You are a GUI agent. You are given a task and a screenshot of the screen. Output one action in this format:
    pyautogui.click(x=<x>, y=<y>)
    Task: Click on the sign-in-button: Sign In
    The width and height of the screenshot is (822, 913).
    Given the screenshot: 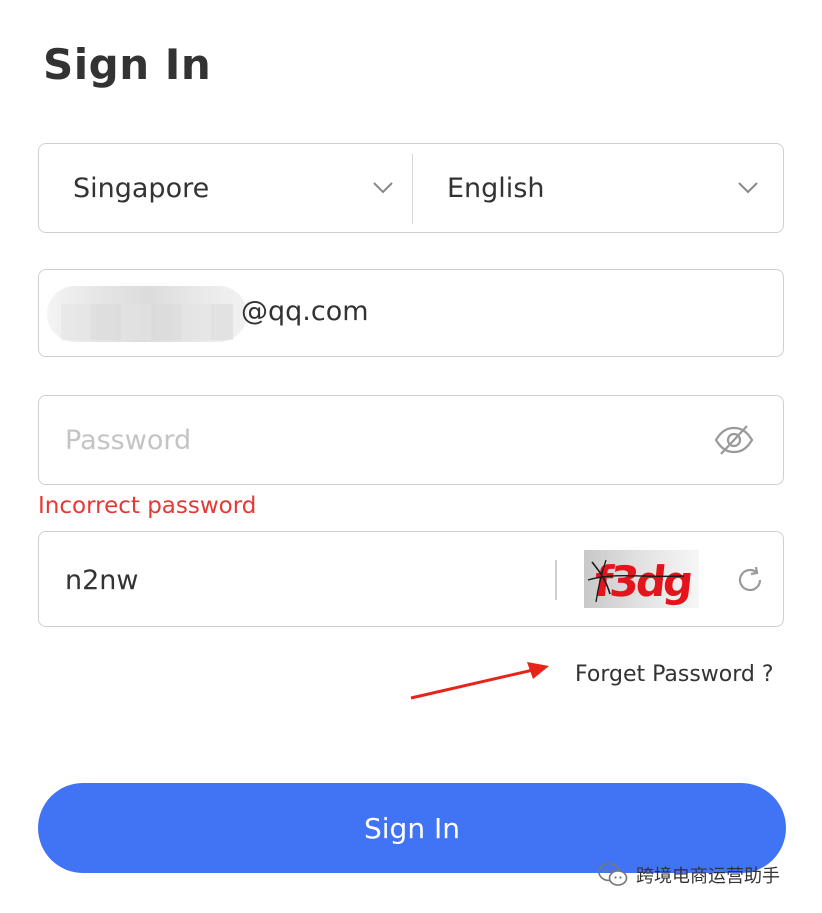 What is the action you would take?
    pyautogui.click(x=412, y=828)
    